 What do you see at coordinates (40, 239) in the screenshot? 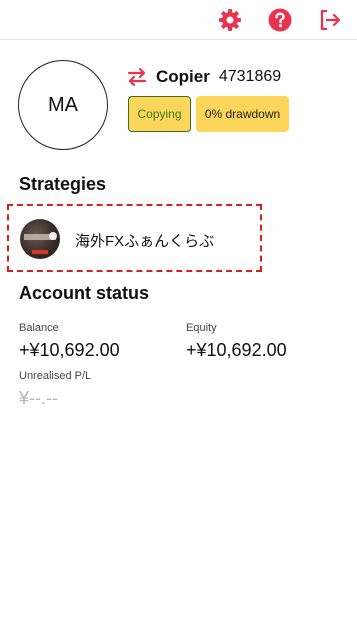
I see `strategy-avatar` at bounding box center [40, 239].